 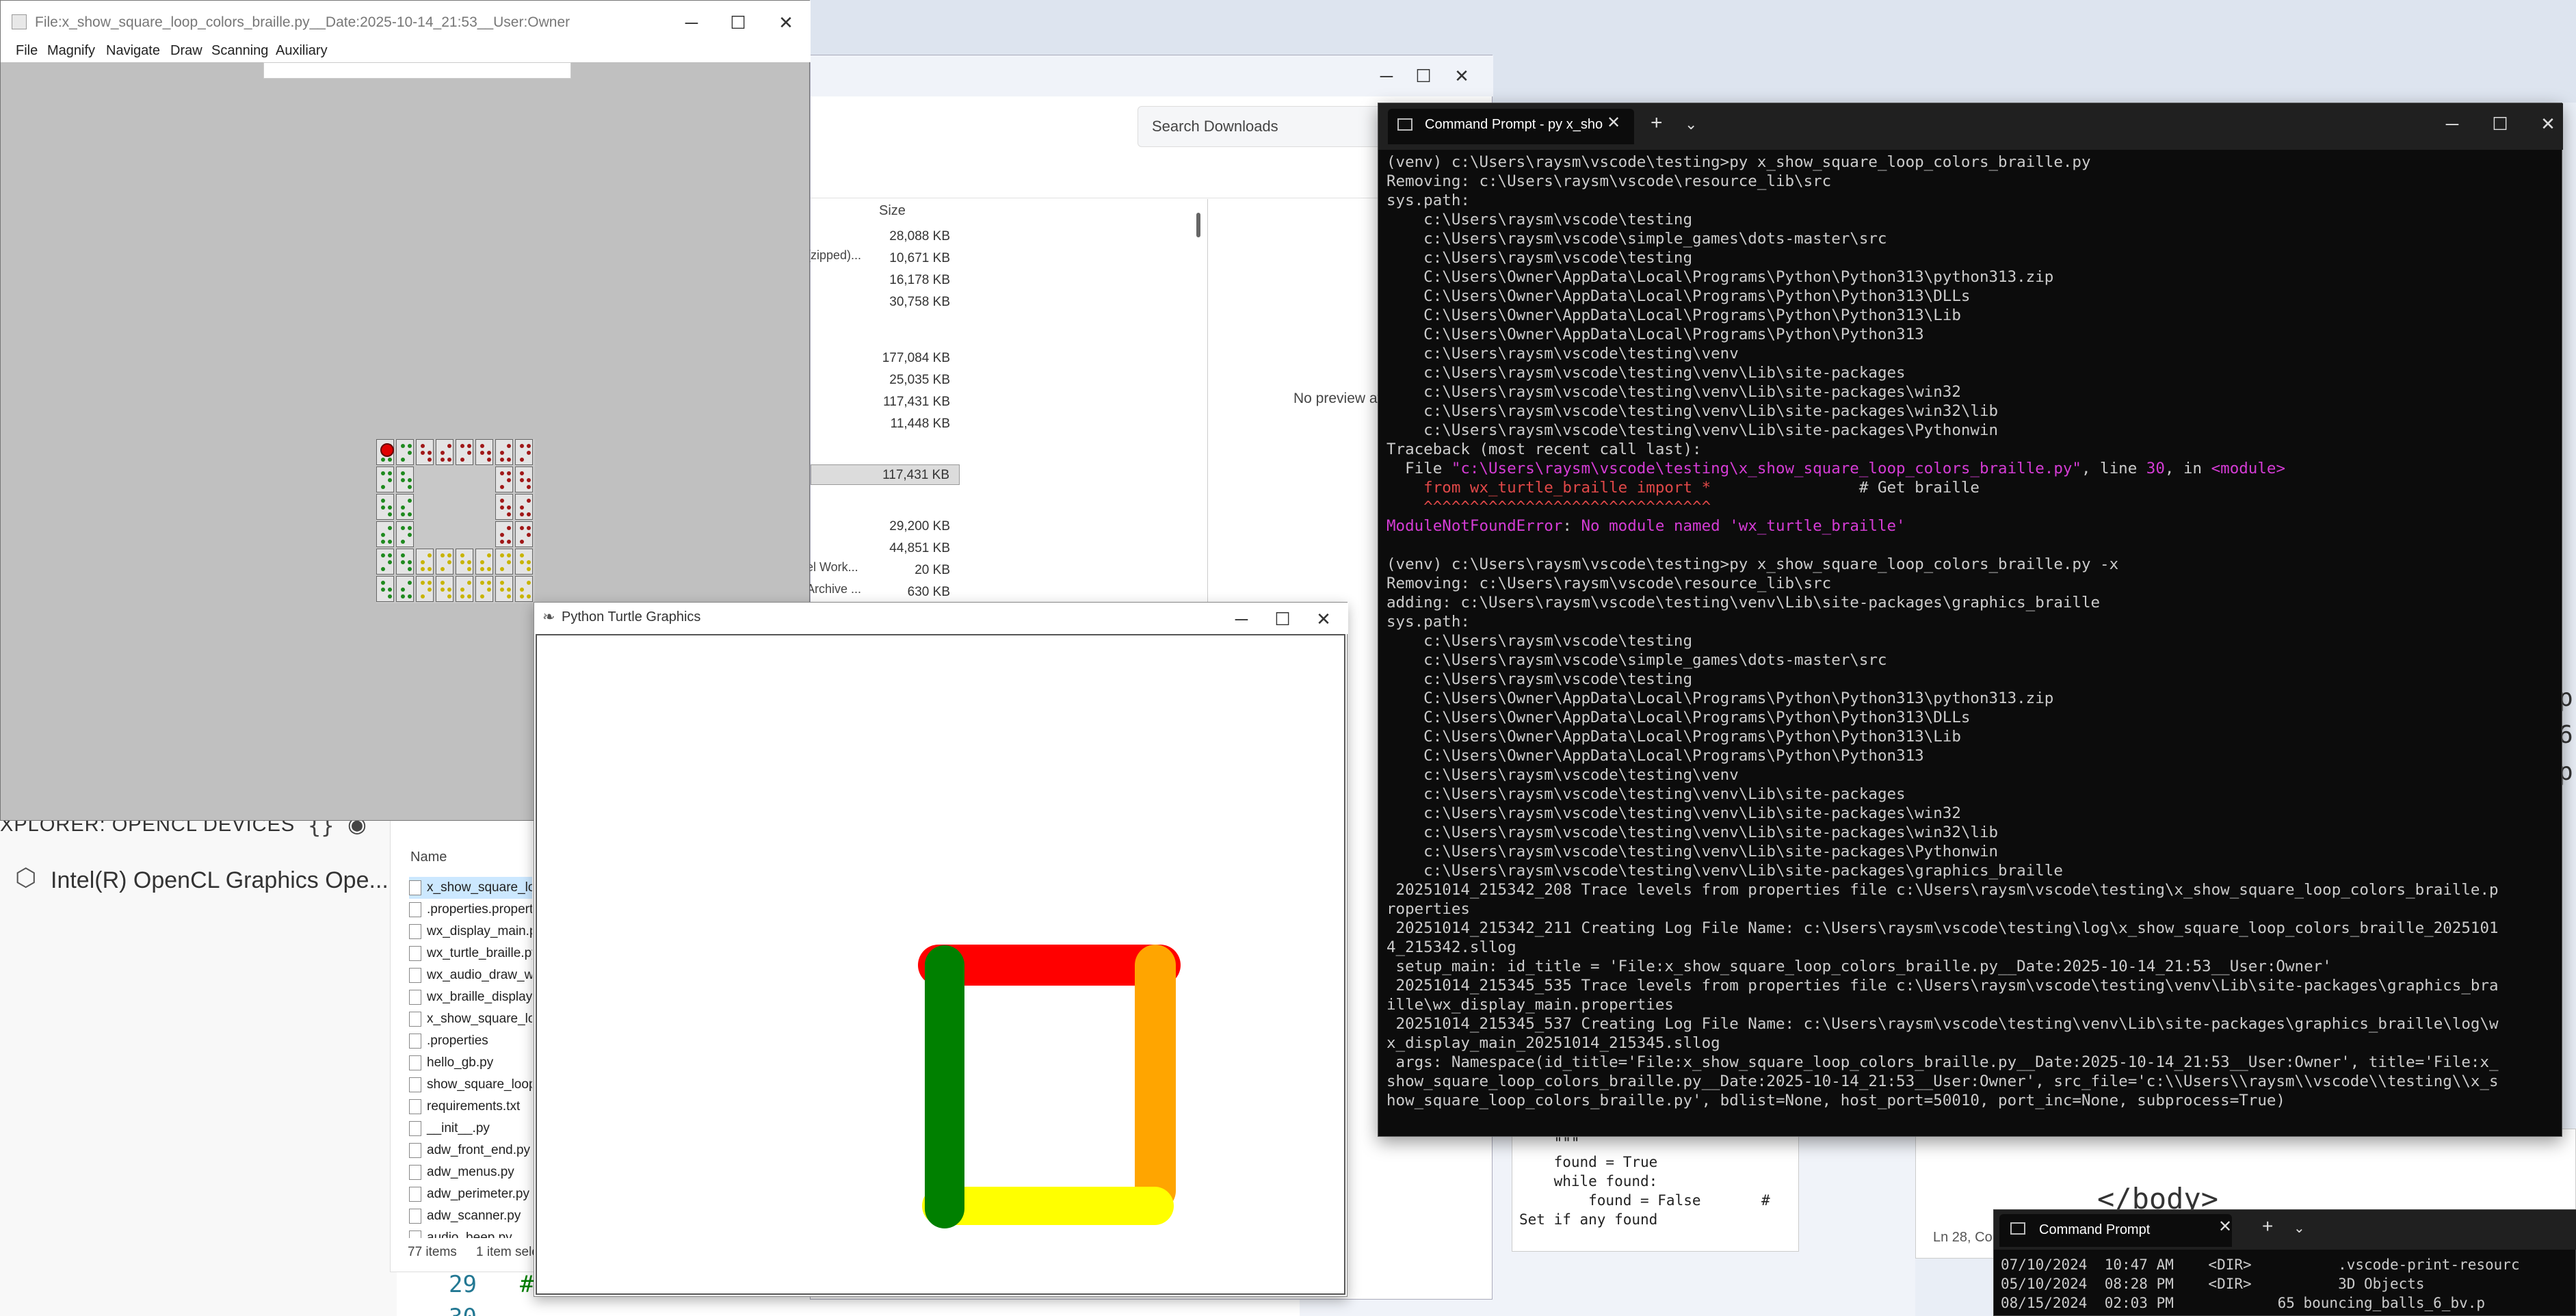 I want to click on file-item: requirements.txt, so click(x=470, y=1107).